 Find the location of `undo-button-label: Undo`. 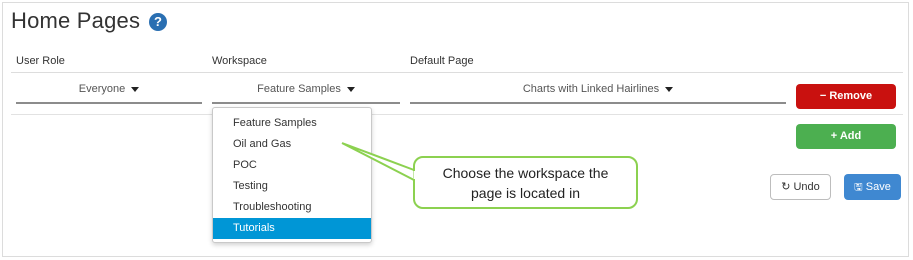

undo-button-label: Undo is located at coordinates (806, 187).